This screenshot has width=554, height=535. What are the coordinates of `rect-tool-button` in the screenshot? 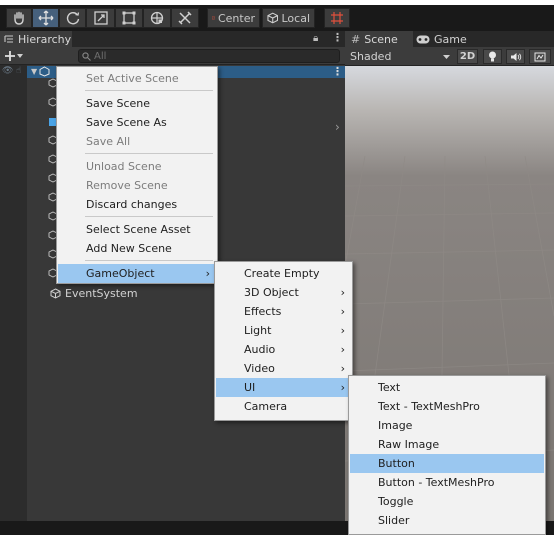 It's located at (129, 18).